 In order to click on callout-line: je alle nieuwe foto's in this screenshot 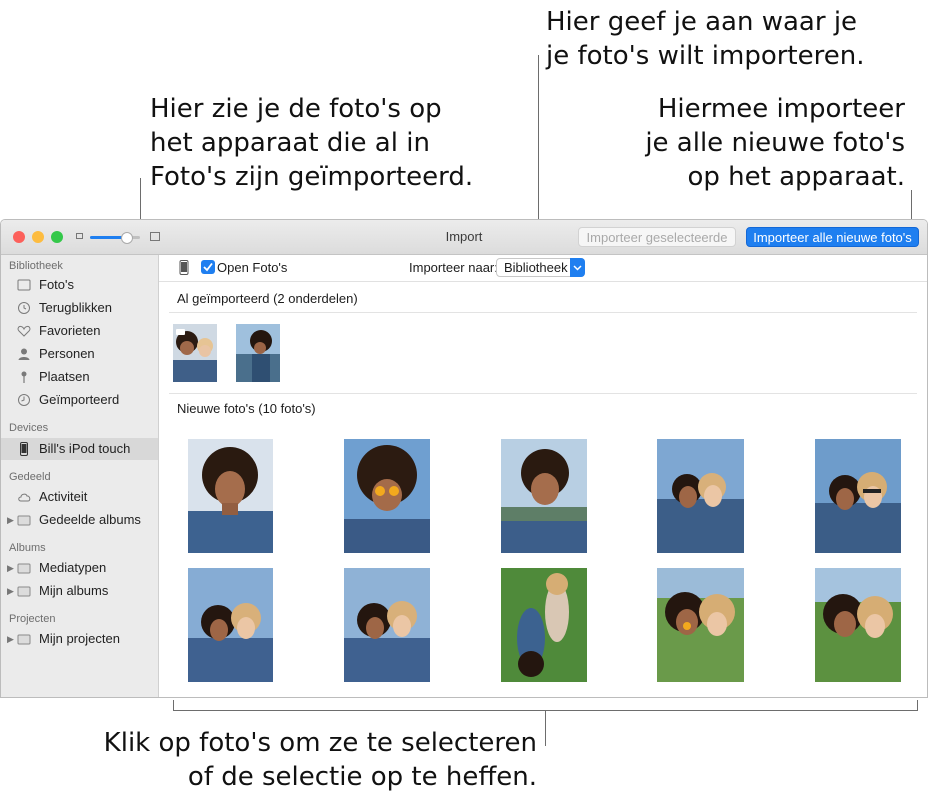, I will do `click(775, 143)`.